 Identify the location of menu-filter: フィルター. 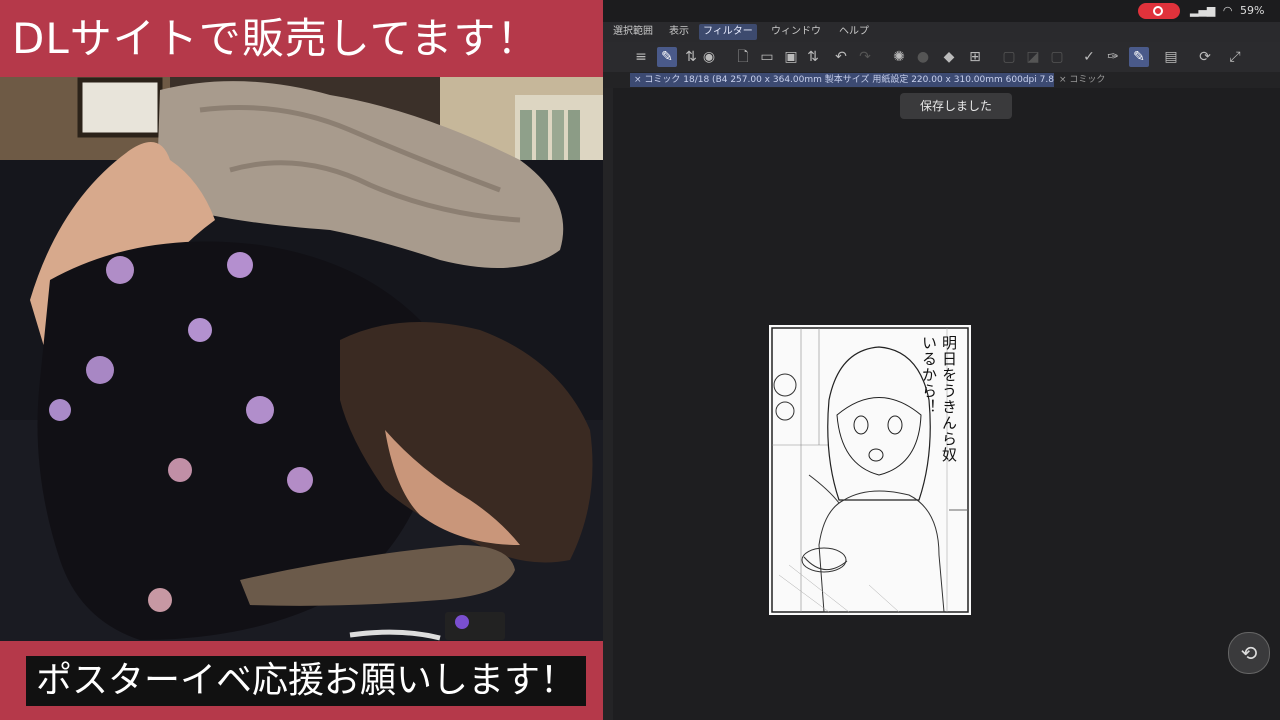
(728, 32).